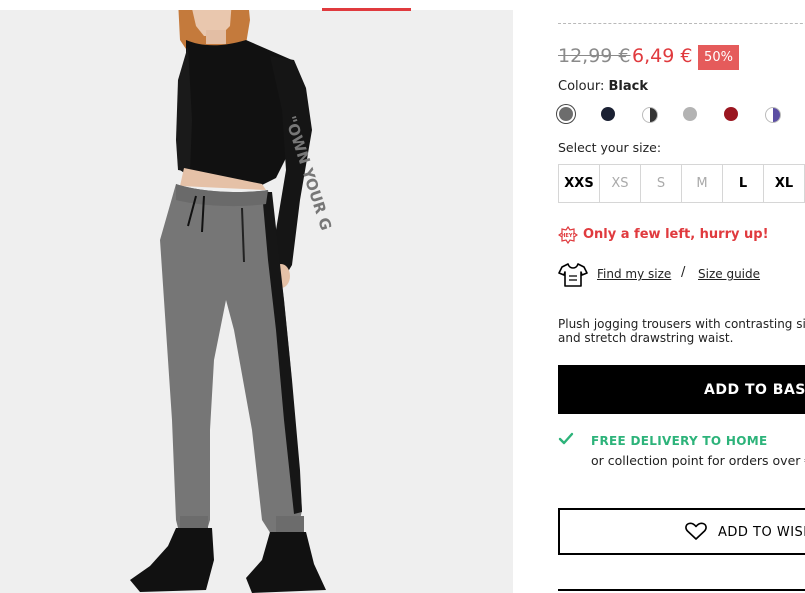 The image size is (805, 593). Describe the element at coordinates (662, 56) in the screenshot. I see `sale-price: 6,49 €` at that location.